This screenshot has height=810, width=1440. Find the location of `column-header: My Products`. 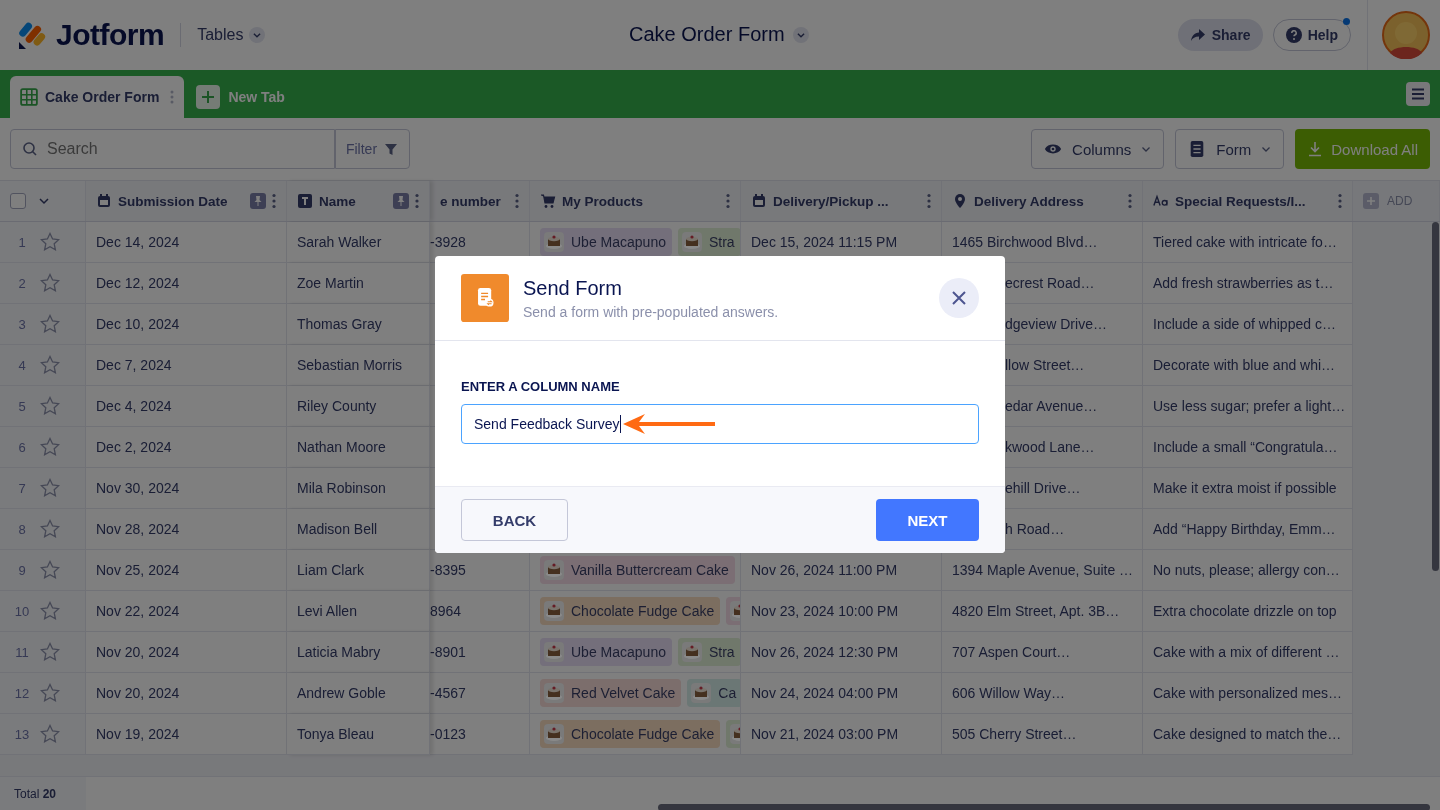

column-header: My Products is located at coordinates (635, 201).